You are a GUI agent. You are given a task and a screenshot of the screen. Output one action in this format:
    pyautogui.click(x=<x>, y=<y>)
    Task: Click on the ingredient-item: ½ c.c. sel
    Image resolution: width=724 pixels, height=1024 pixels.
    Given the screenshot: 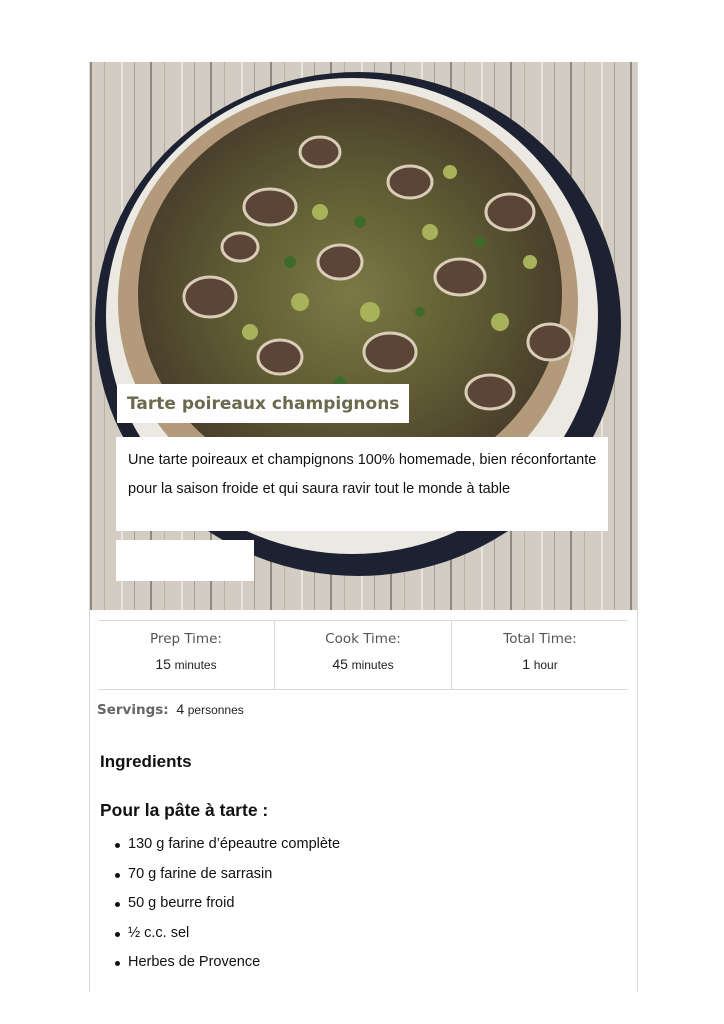 What is the action you would take?
    pyautogui.click(x=226, y=934)
    